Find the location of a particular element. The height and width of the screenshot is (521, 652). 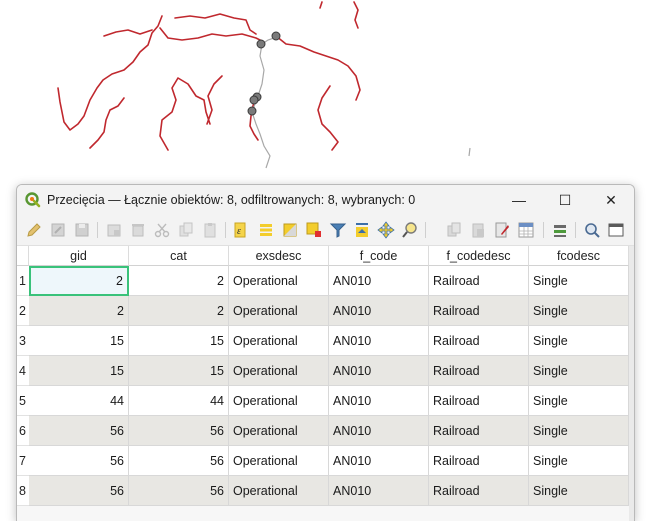

row-number: 8 is located at coordinates (23, 491).